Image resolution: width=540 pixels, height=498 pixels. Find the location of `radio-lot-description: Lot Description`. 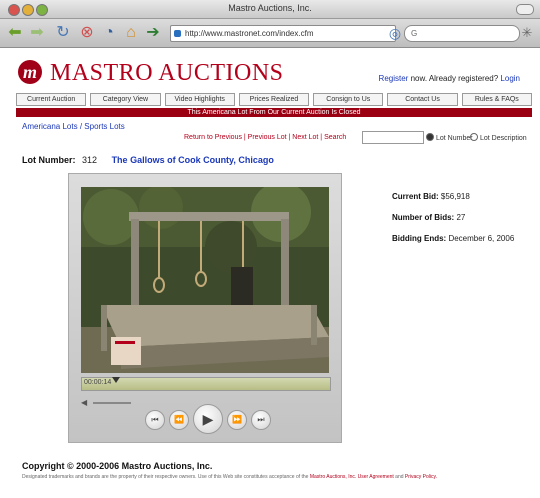

radio-lot-description: Lot Description is located at coordinates (498, 137).